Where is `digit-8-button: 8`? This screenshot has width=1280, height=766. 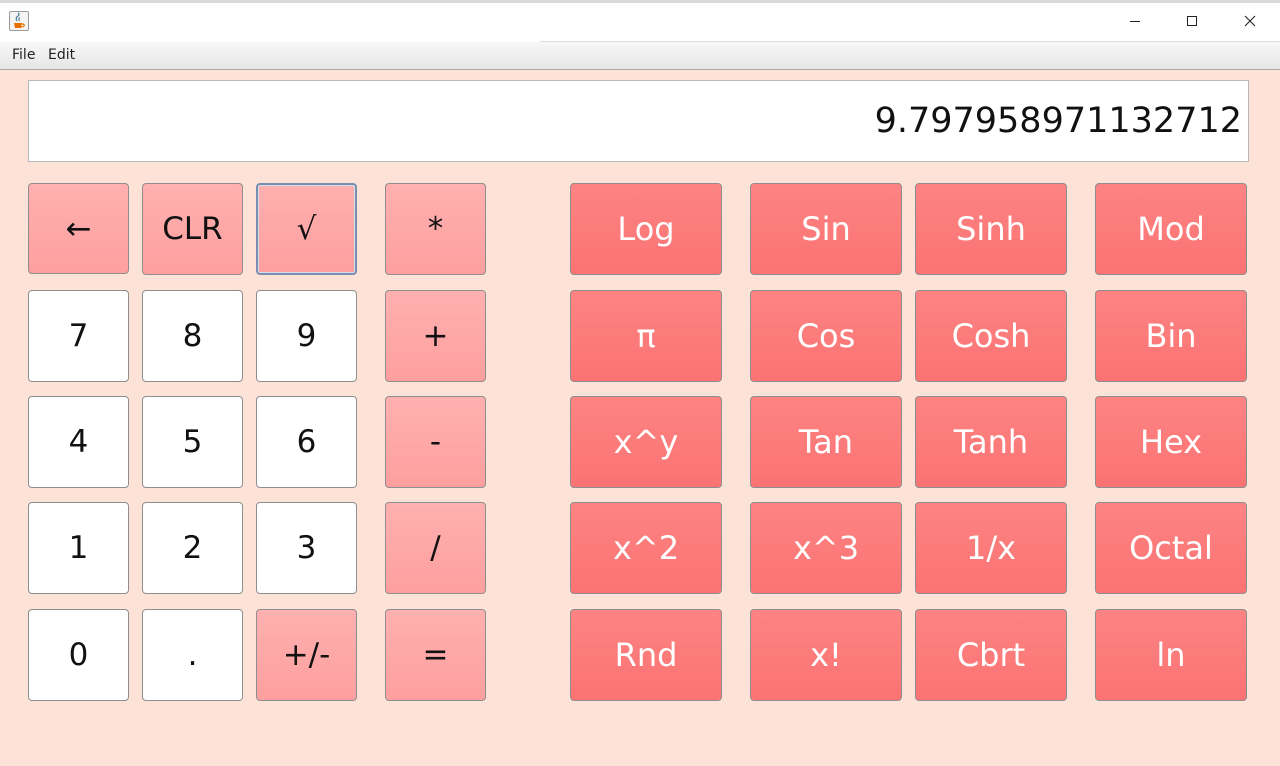
digit-8-button: 8 is located at coordinates (192, 336).